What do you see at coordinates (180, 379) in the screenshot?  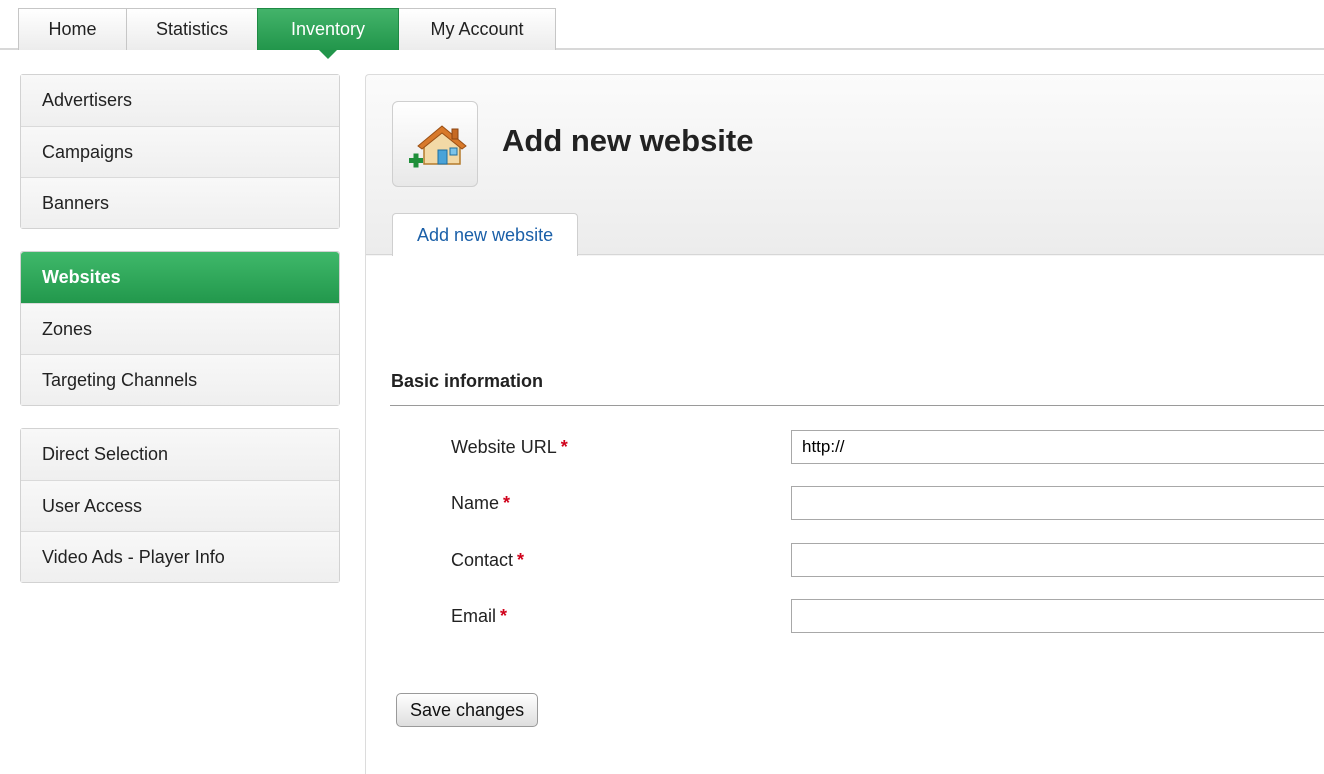 I see `sidebar-item-targeting-channels: Targeting Channels` at bounding box center [180, 379].